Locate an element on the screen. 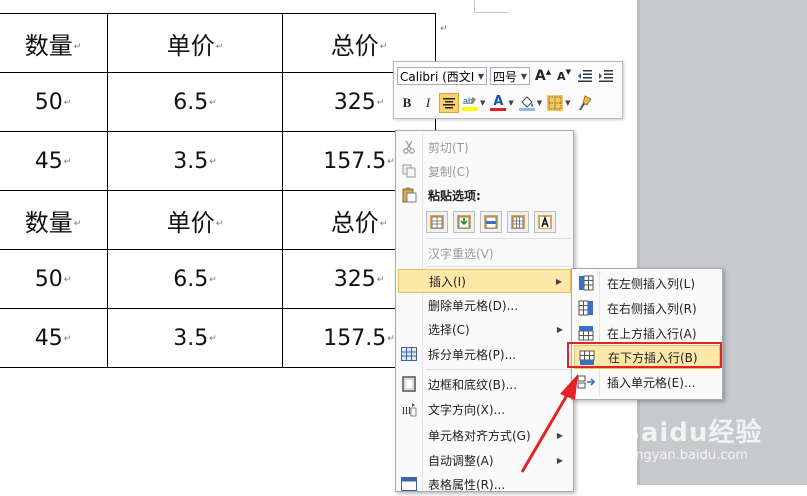  watermark-logo: Baidu经验 is located at coordinates (691, 433).